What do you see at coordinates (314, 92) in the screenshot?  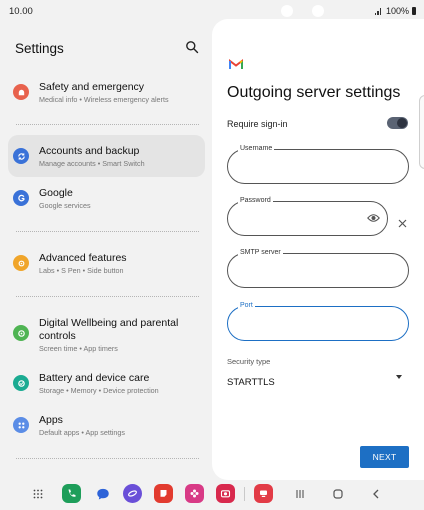 I see `page-title: Outgoing server settings` at bounding box center [314, 92].